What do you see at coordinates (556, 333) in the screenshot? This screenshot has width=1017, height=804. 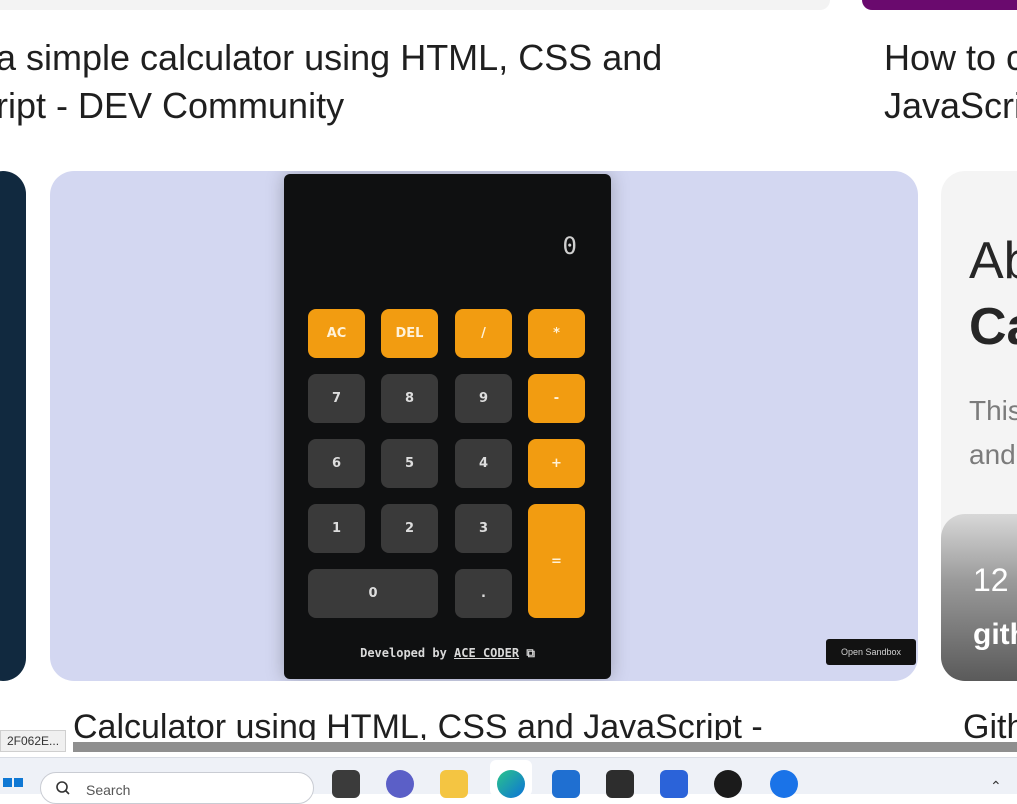 I see `calculator-key: *` at bounding box center [556, 333].